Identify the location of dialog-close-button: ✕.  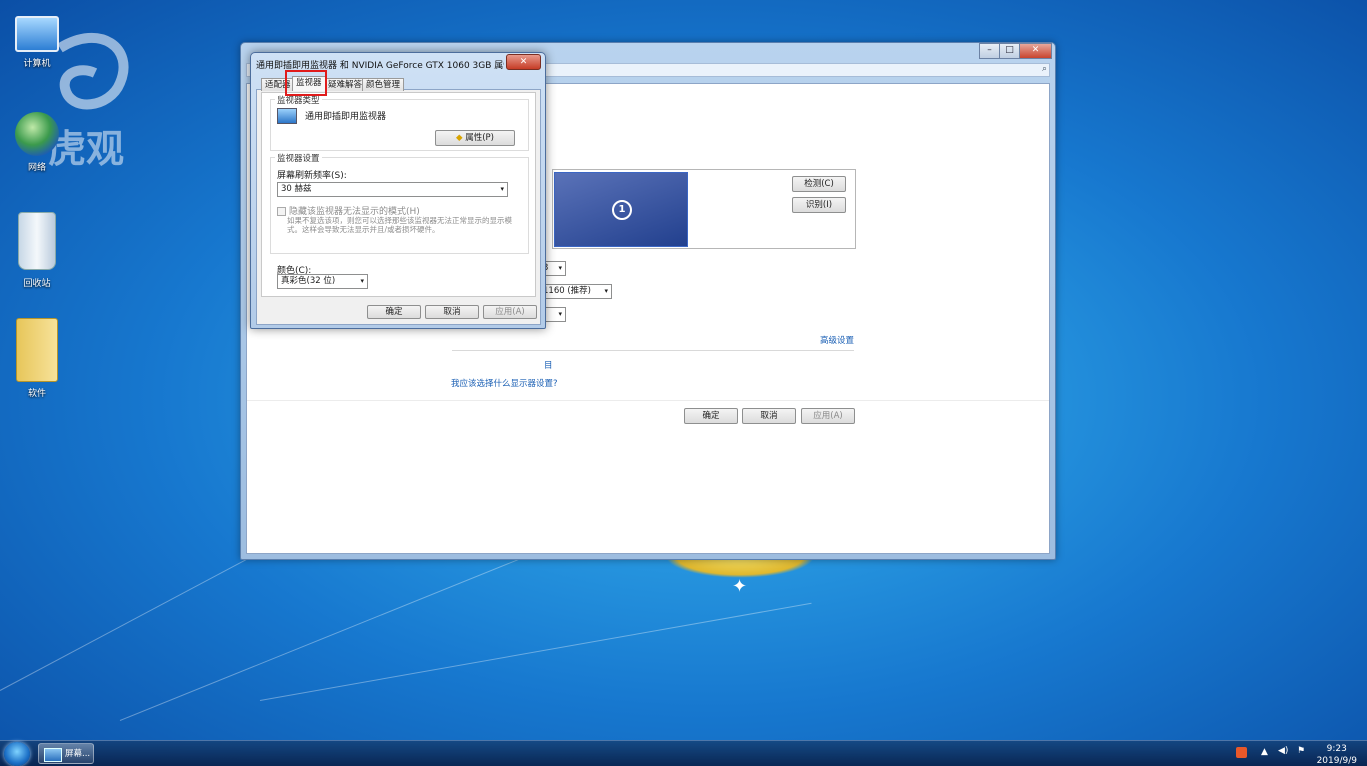
(523, 62).